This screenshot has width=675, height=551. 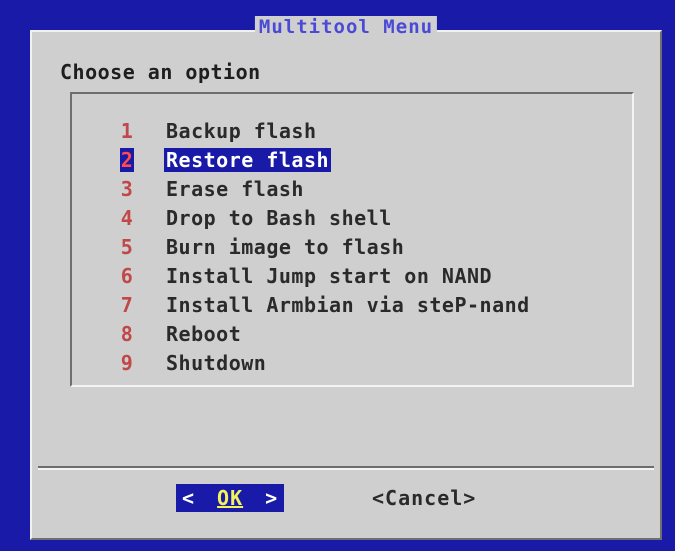 I want to click on menu-item-install-armbian: 7 Install Armbian via steP-nand, so click(x=326, y=304).